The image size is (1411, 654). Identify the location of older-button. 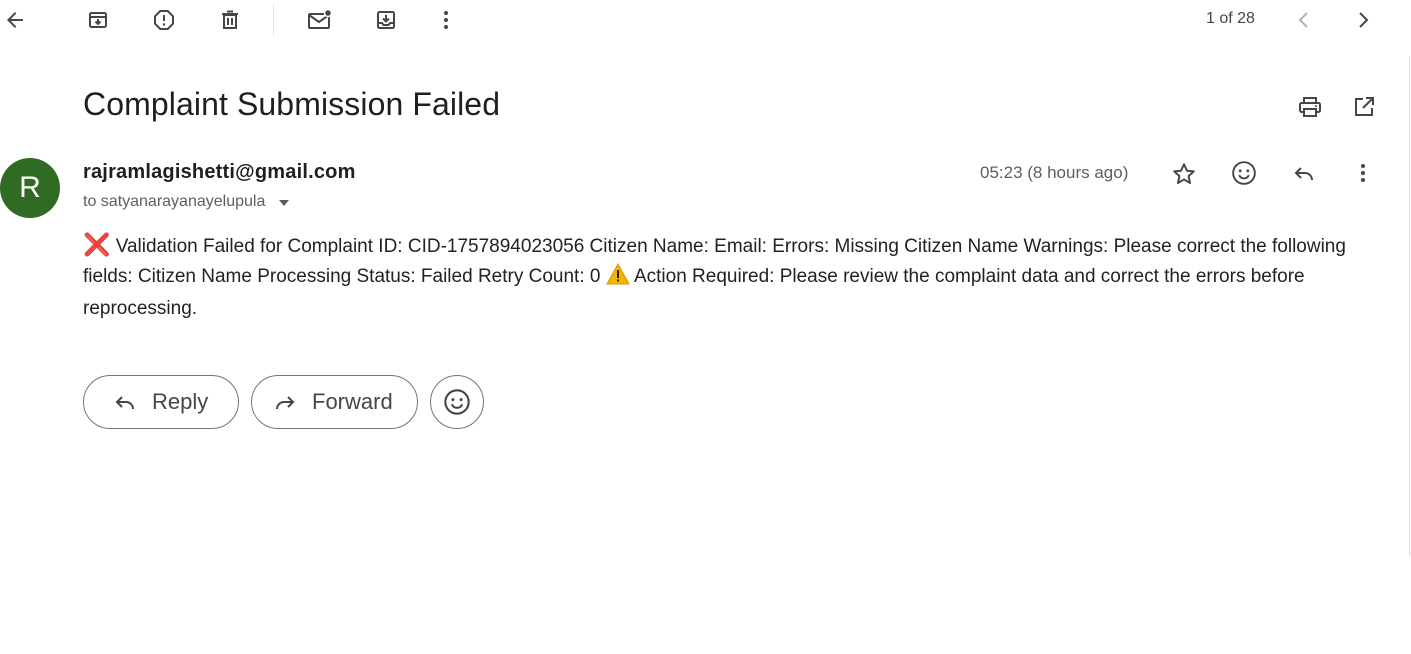
(1363, 20).